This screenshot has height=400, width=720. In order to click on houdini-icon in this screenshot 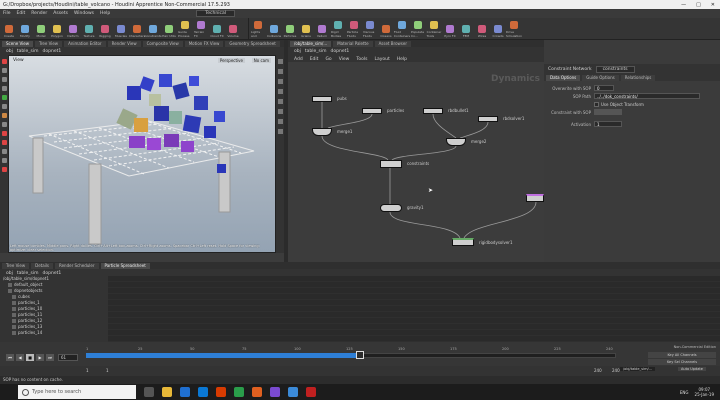, I will do `click(257, 392)`.